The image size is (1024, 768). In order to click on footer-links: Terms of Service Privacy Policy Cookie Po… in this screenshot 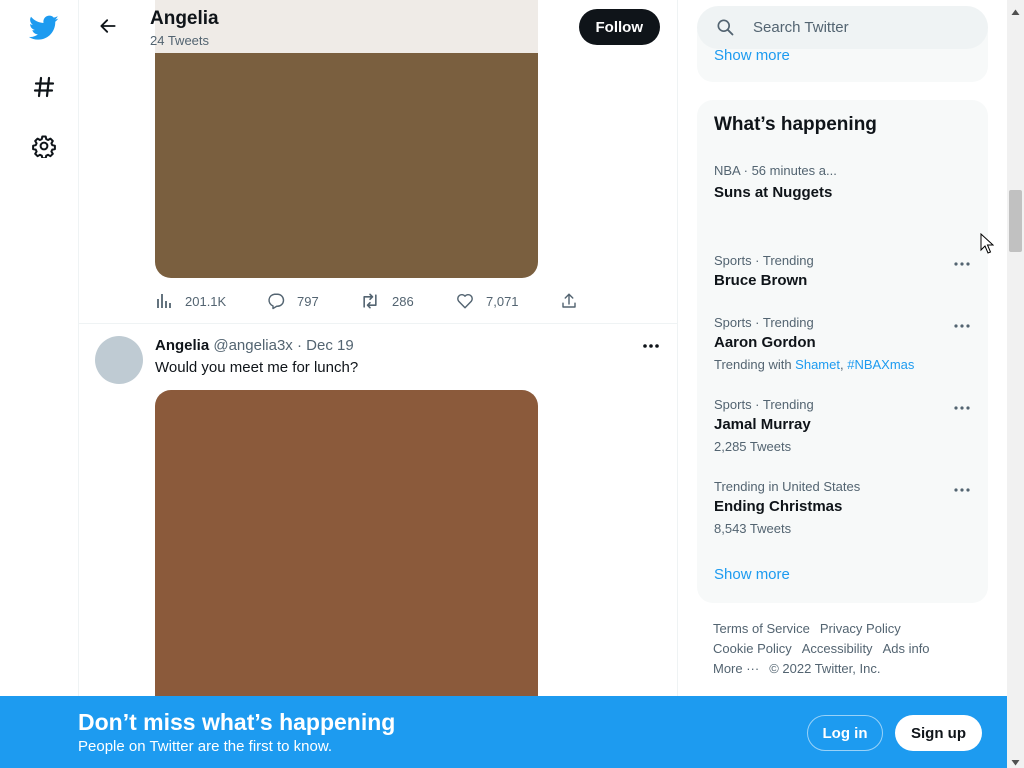, I will do `click(843, 649)`.